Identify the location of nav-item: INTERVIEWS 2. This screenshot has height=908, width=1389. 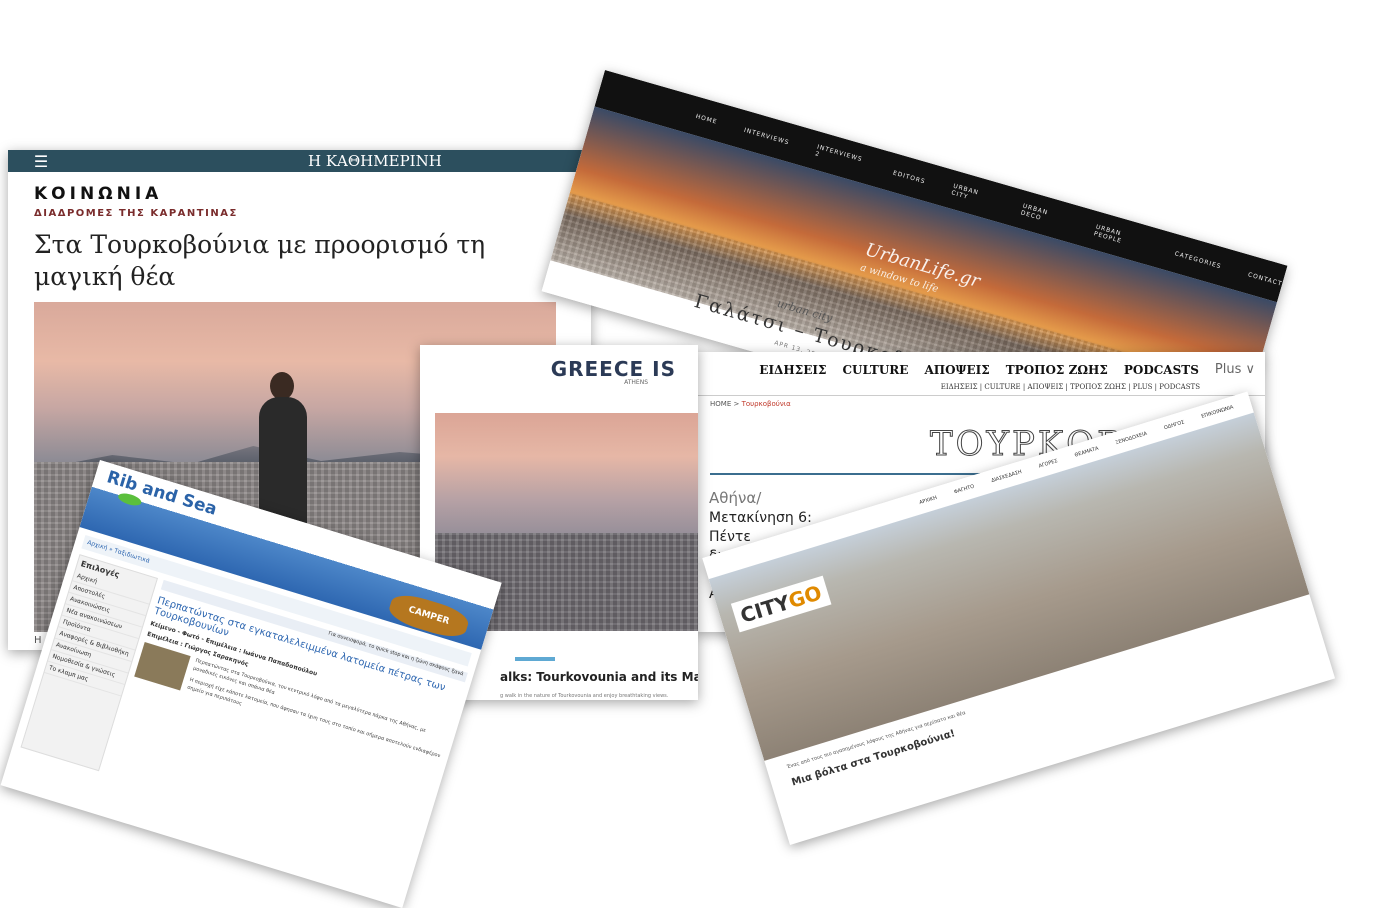
(841, 158).